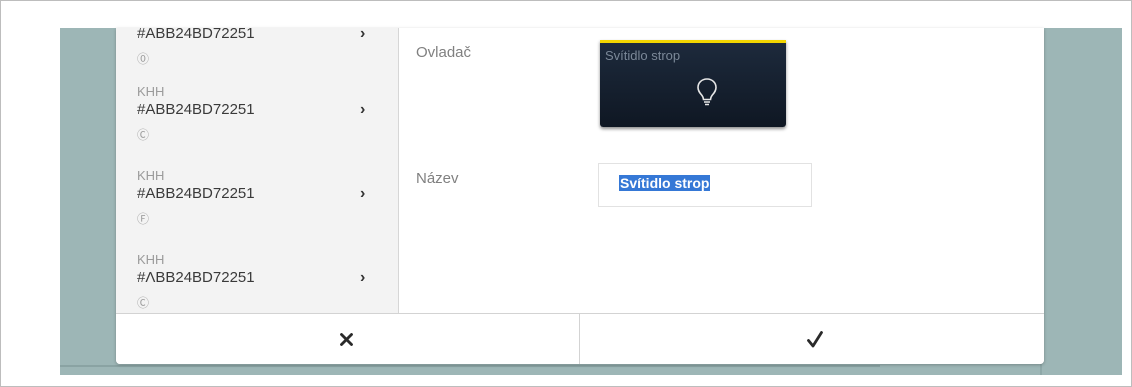 This screenshot has height=387, width=1132. I want to click on list-item-mark: Ⓕ, so click(143, 219).